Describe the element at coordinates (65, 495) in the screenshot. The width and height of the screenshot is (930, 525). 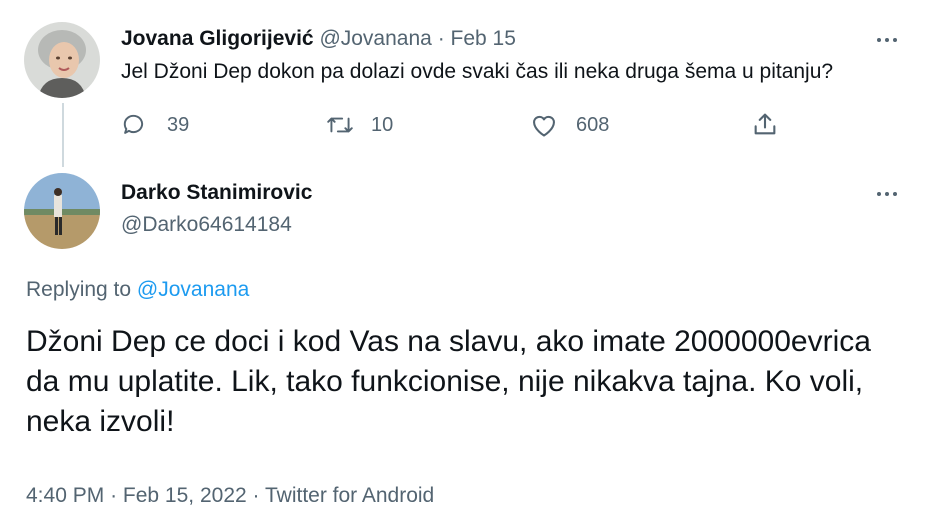
I see `tweet-time: 4:40 PM` at that location.